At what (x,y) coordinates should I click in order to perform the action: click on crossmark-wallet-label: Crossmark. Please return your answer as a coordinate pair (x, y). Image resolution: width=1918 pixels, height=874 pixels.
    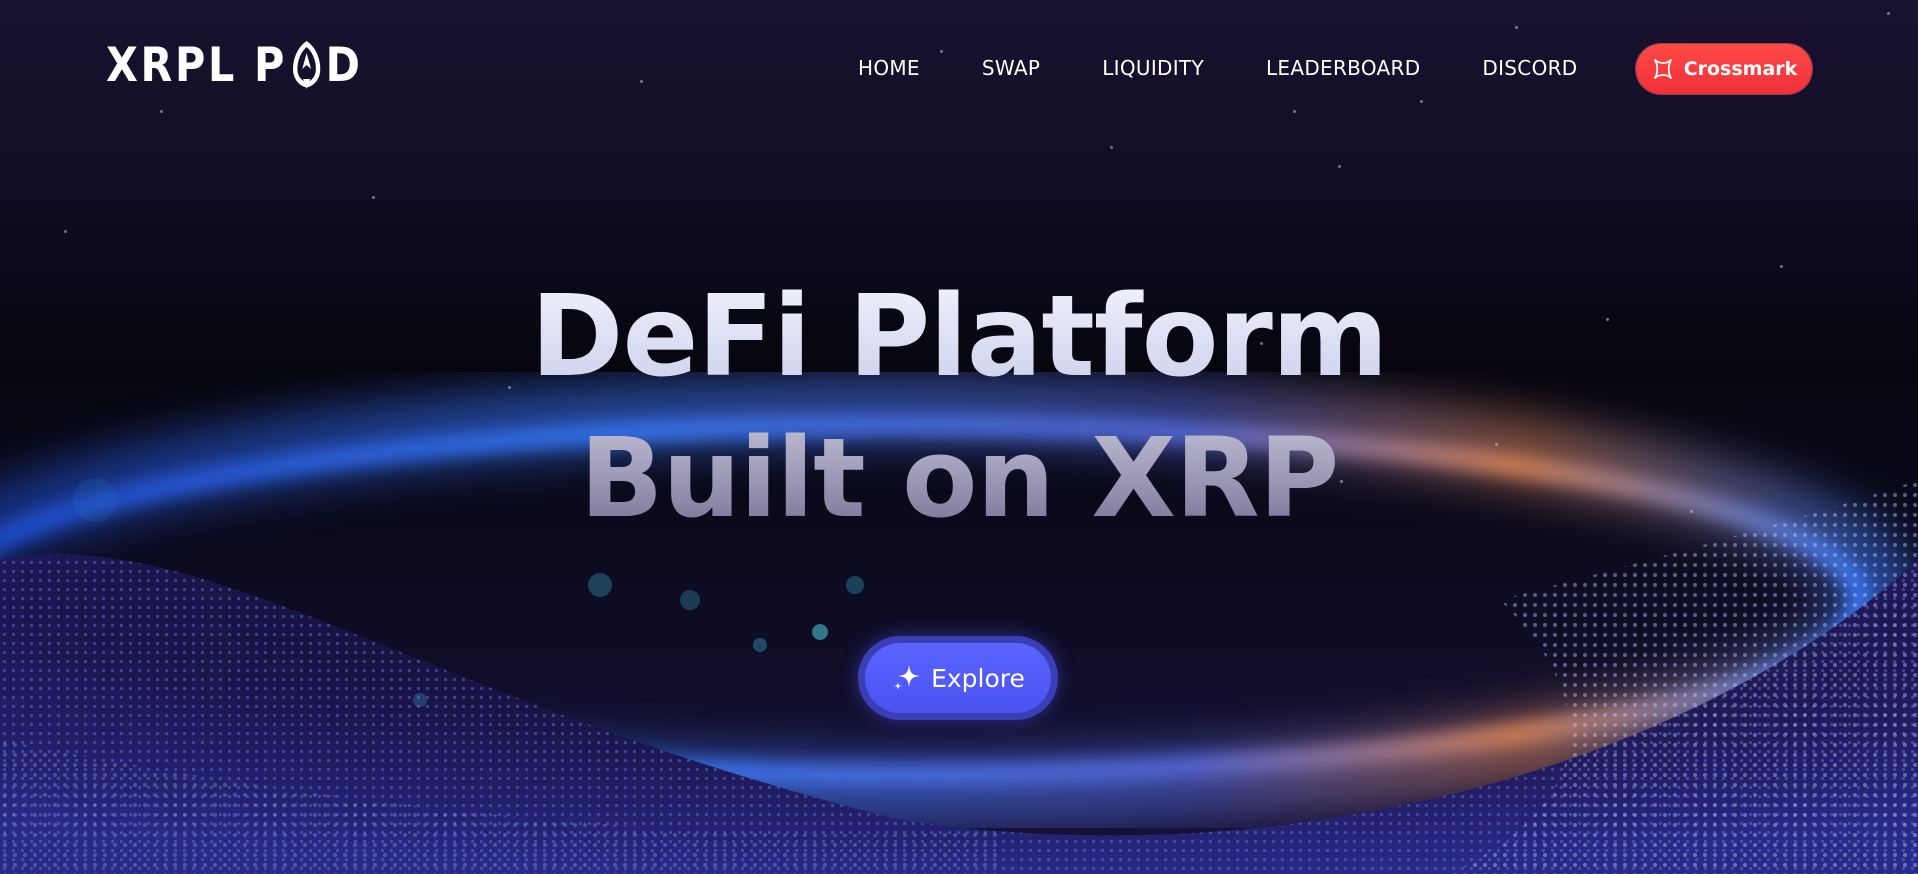
    Looking at the image, I should click on (1740, 69).